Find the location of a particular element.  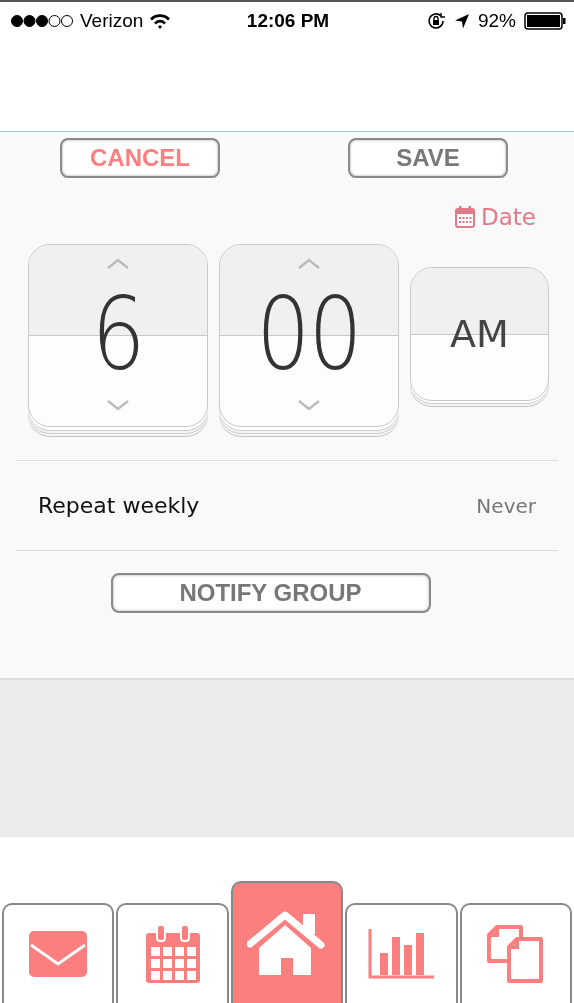

house-icon is located at coordinates (287, 943).